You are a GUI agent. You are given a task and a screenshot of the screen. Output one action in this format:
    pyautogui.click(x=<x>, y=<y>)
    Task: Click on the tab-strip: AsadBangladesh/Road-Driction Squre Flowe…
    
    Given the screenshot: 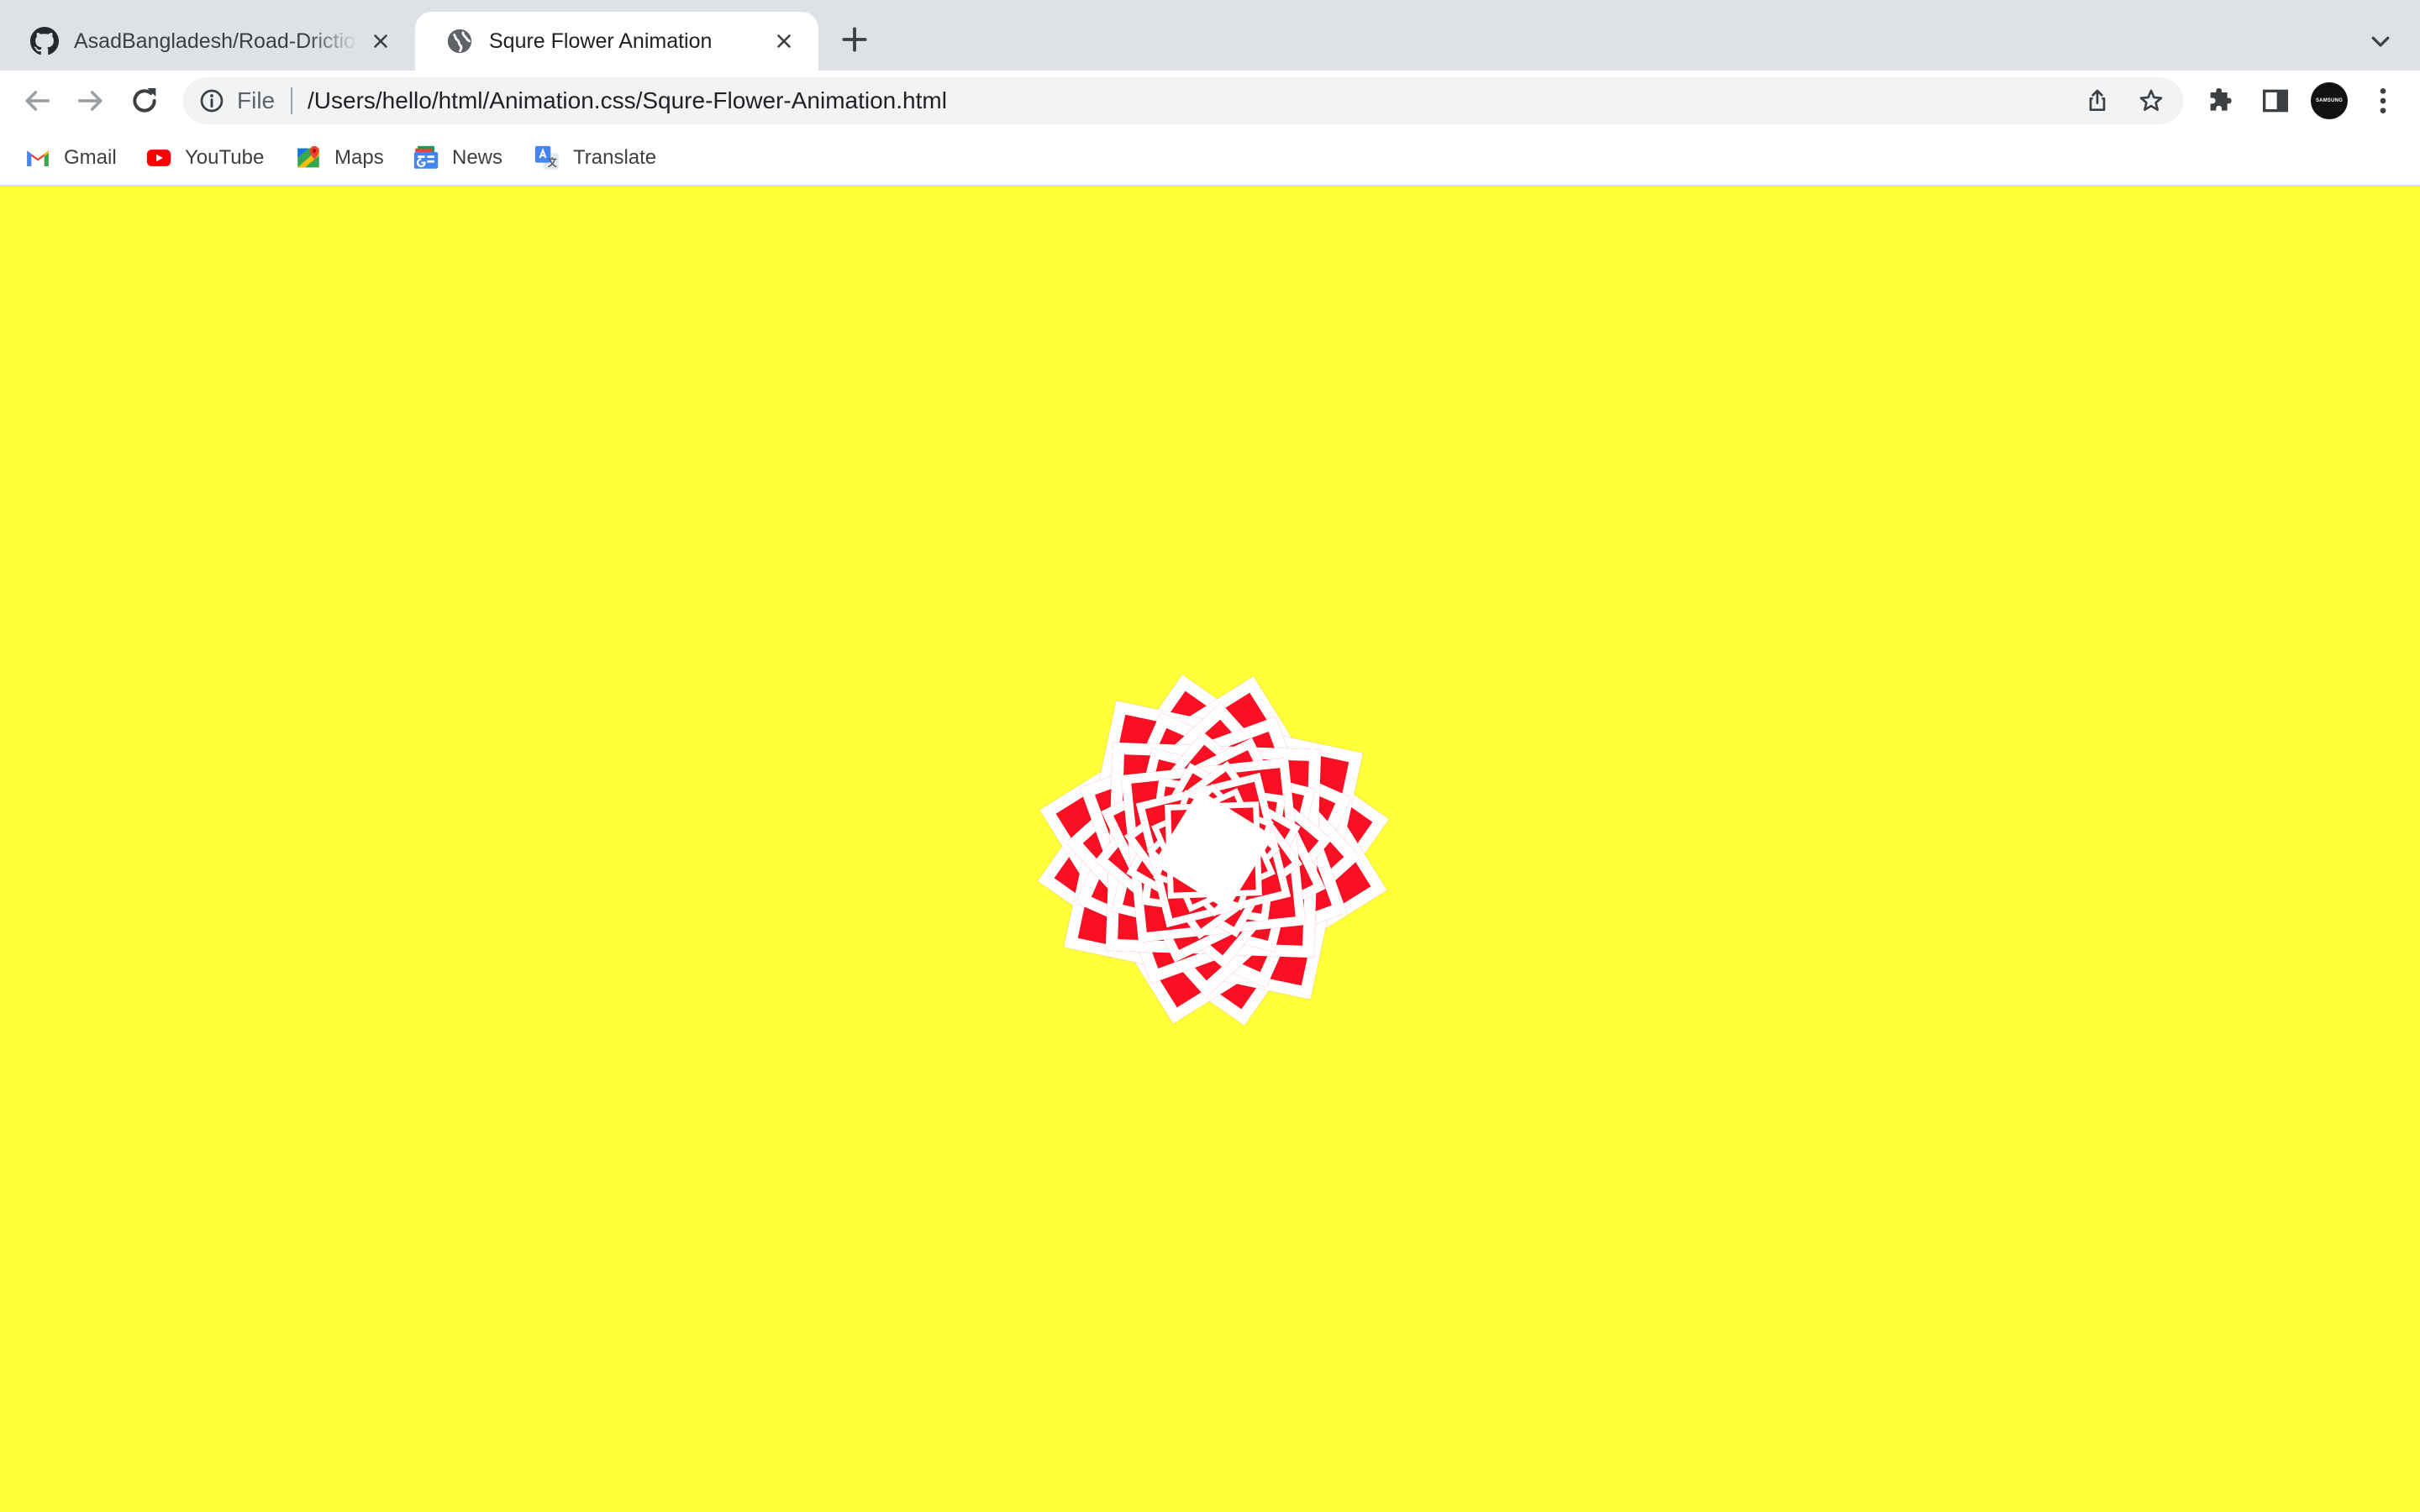 What is the action you would take?
    pyautogui.click(x=1210, y=35)
    